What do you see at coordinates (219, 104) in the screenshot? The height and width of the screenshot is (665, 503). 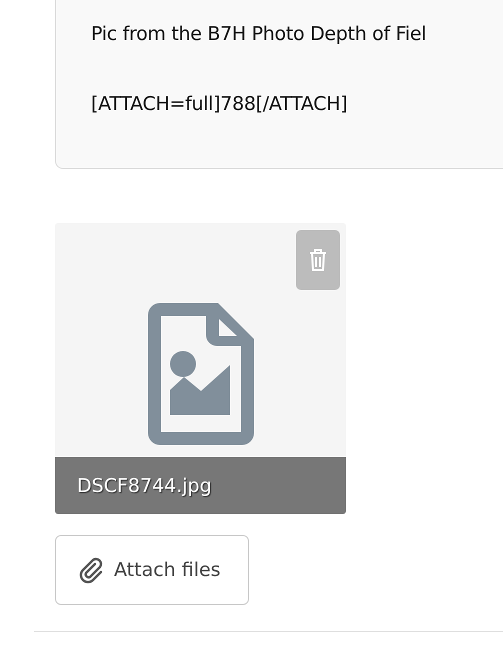 I see `editor-text: [ATTACH=full]788[/ATTACH]` at bounding box center [219, 104].